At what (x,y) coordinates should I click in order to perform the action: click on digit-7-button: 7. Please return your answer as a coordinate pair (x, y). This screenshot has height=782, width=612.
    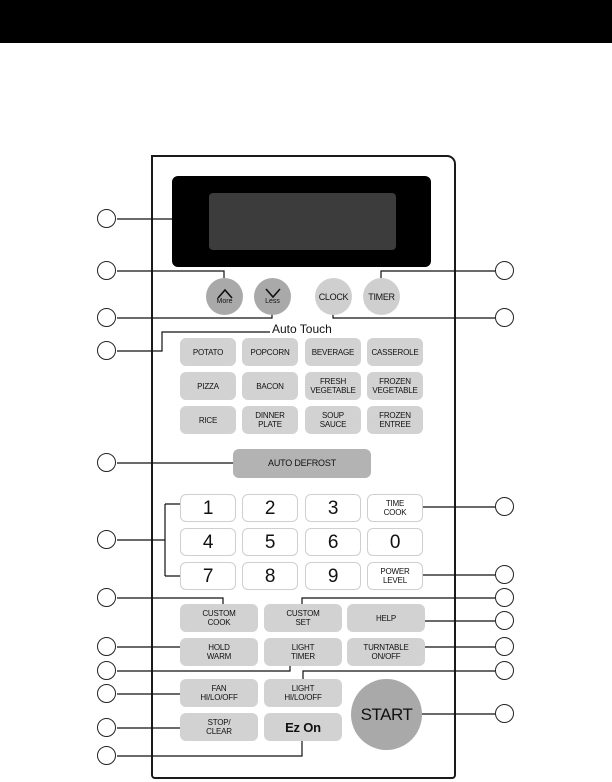
    Looking at the image, I should click on (208, 576).